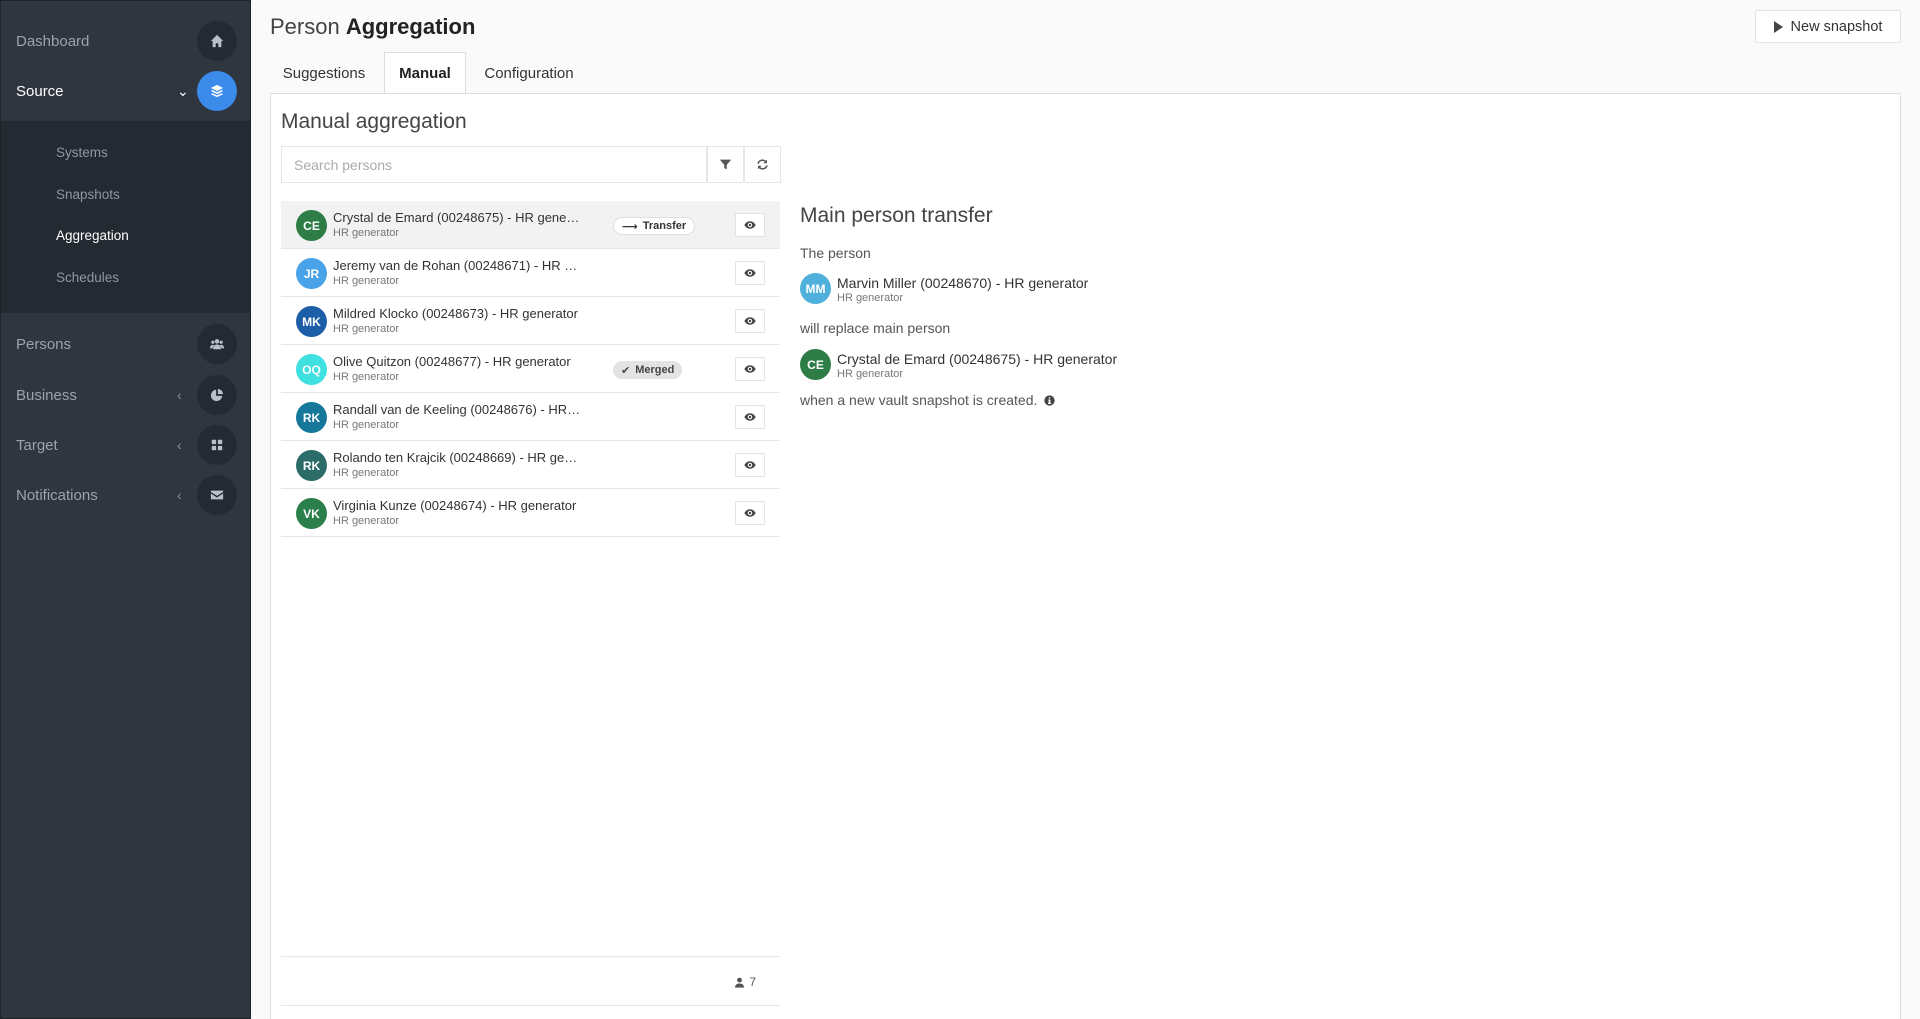 This screenshot has height=1019, width=1920. What do you see at coordinates (125, 395) in the screenshot?
I see `nav-business: Business ‹` at bounding box center [125, 395].